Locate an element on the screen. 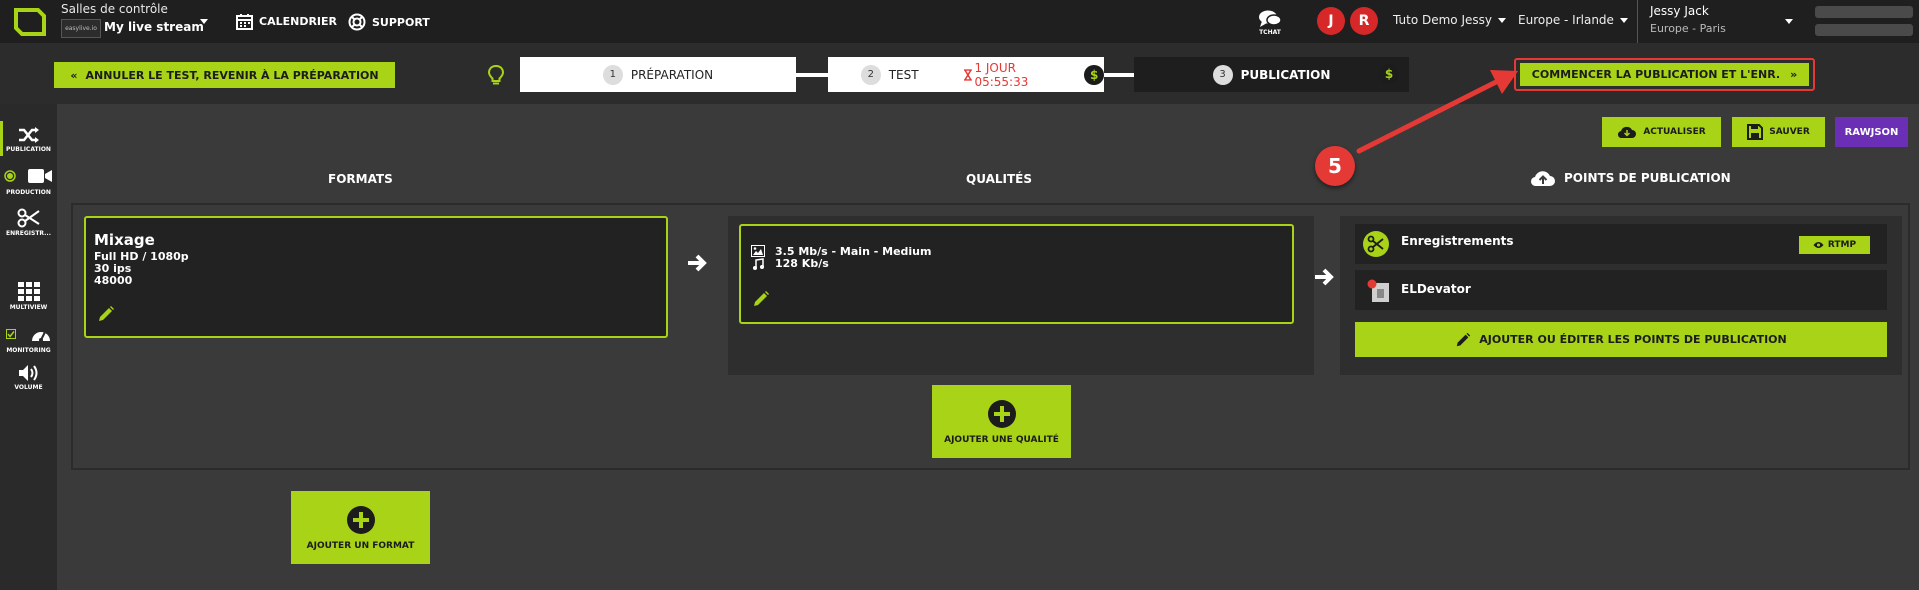 This screenshot has height=590, width=1919. step-test: 2 TEST 1 JOUR 05:55:33 $ is located at coordinates (966, 74).